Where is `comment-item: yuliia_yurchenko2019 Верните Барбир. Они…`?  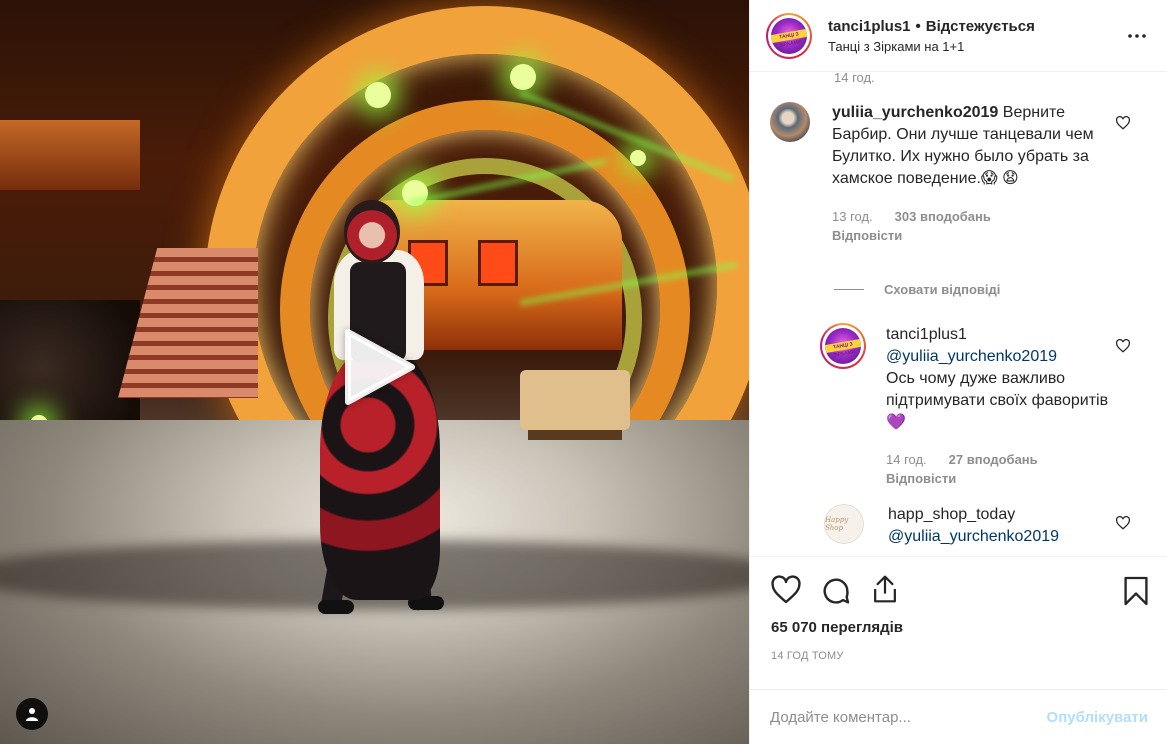
comment-item: yuliia_yurchenko2019 Верните Барбир. Они… is located at coordinates (940, 172).